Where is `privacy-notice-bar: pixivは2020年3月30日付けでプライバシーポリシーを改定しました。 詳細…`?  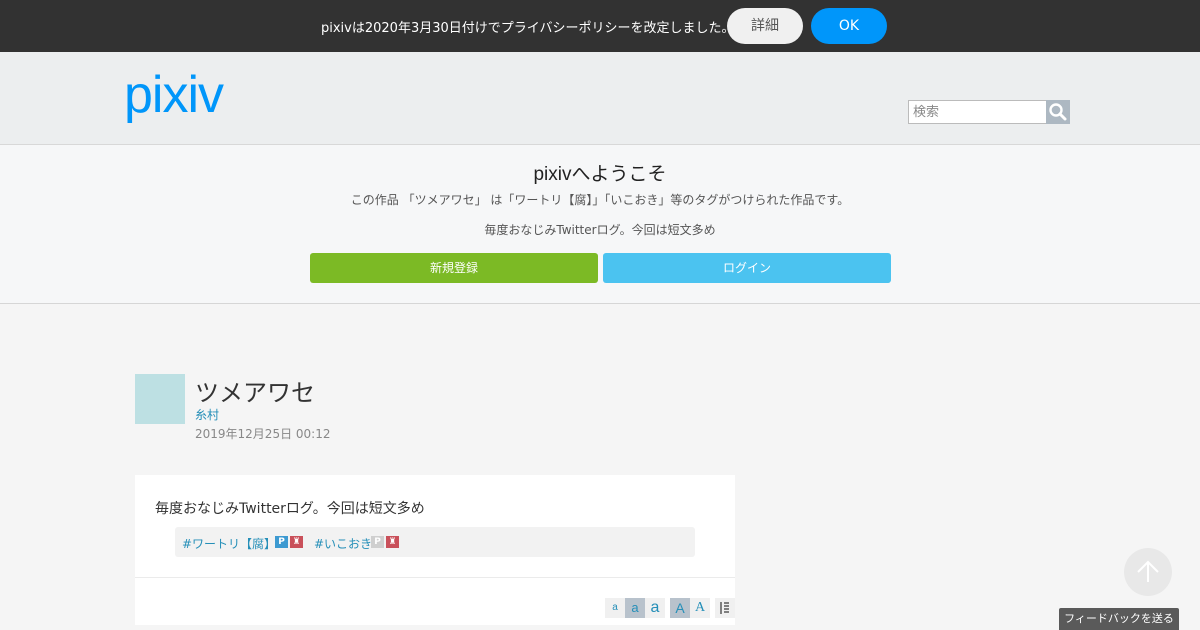
privacy-notice-bar: pixivは2020年3月30日付けでプライバシーポリシーを改定しました。 詳細… is located at coordinates (600, 26).